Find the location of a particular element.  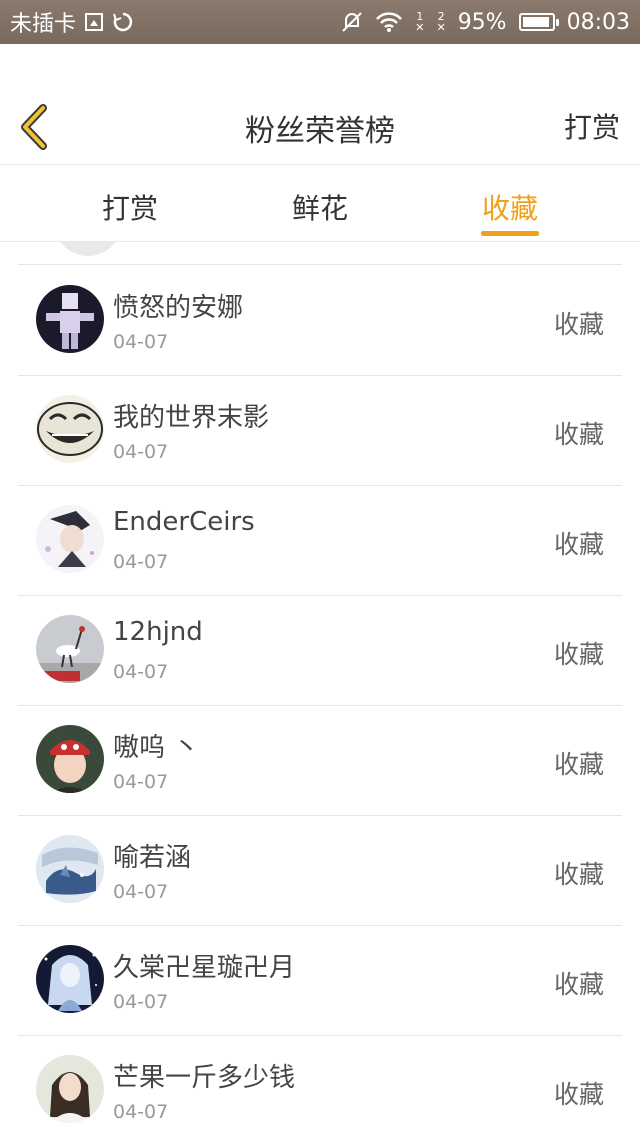

battery-icon is located at coordinates (538, 22).